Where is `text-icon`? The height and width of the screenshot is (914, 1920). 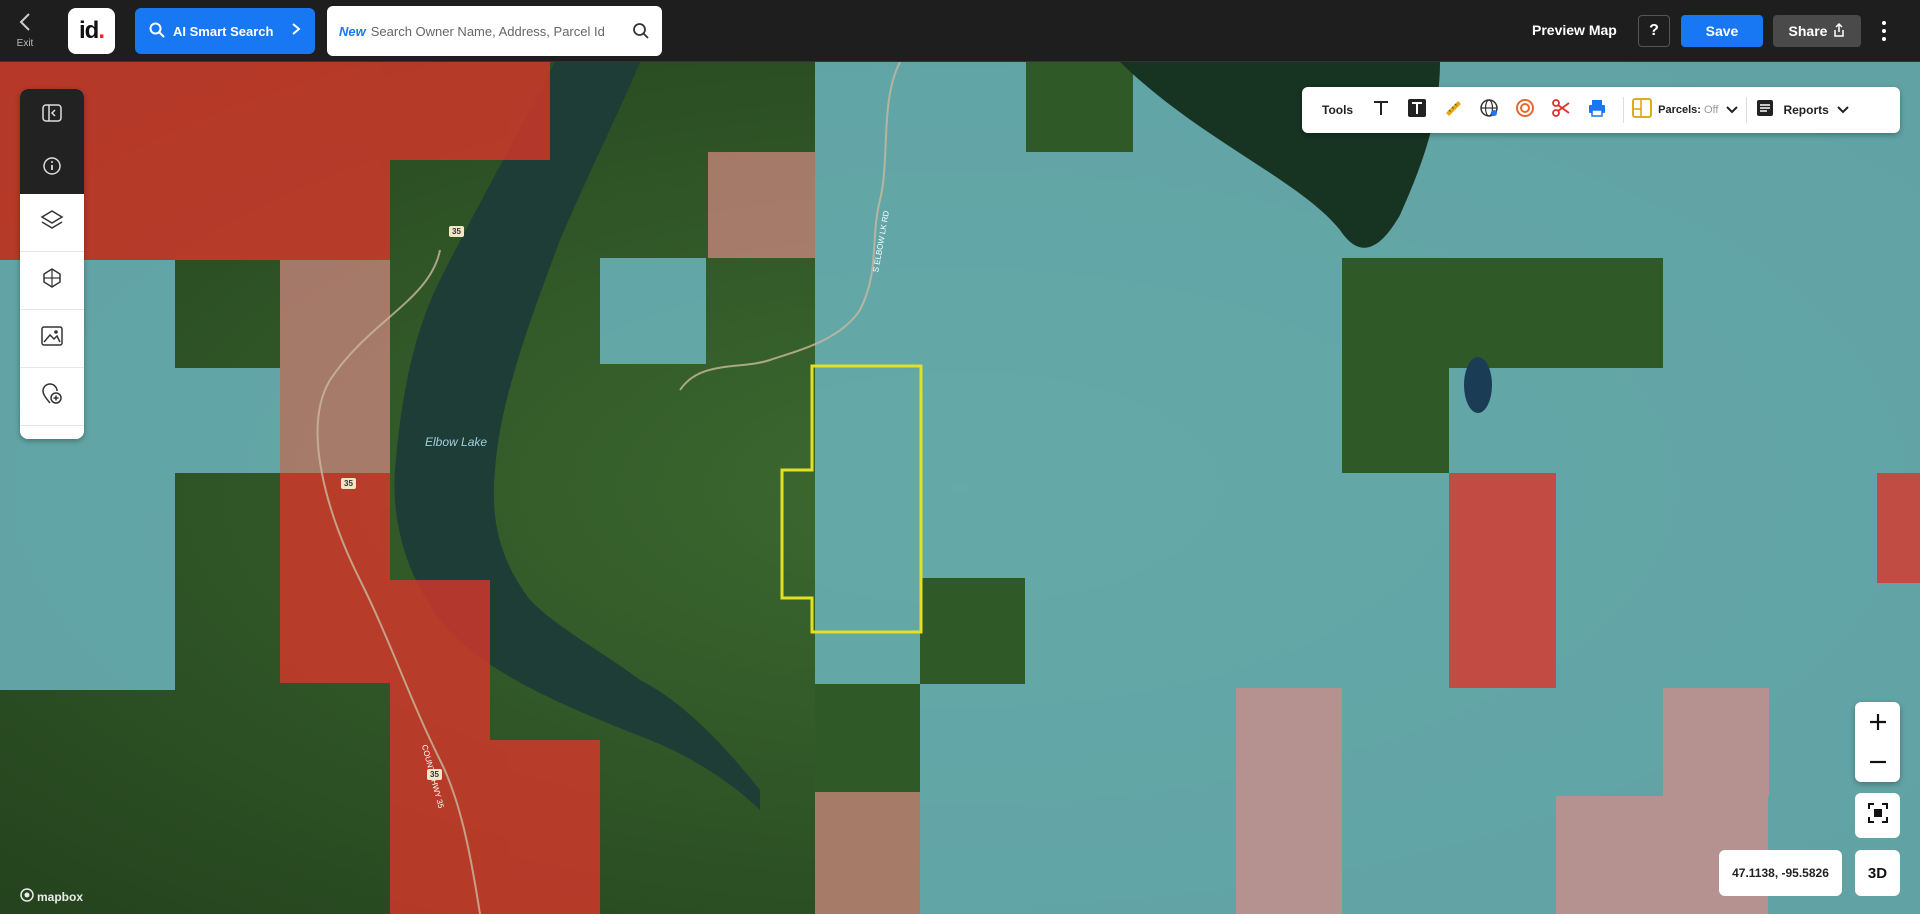 text-icon is located at coordinates (1381, 110).